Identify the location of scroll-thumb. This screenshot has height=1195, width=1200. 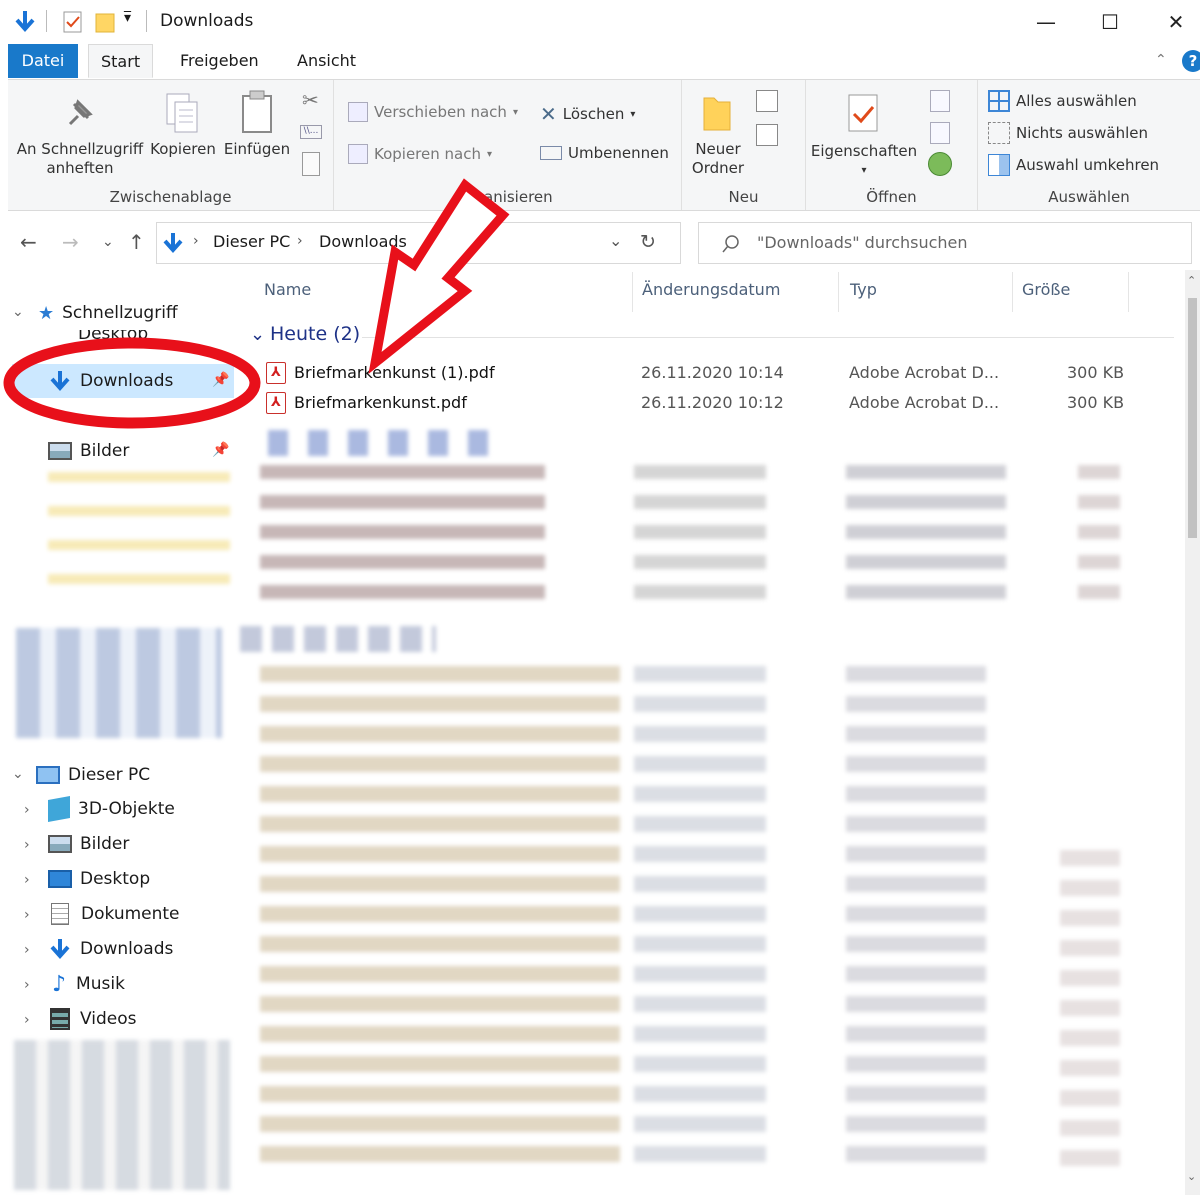
(1192, 418).